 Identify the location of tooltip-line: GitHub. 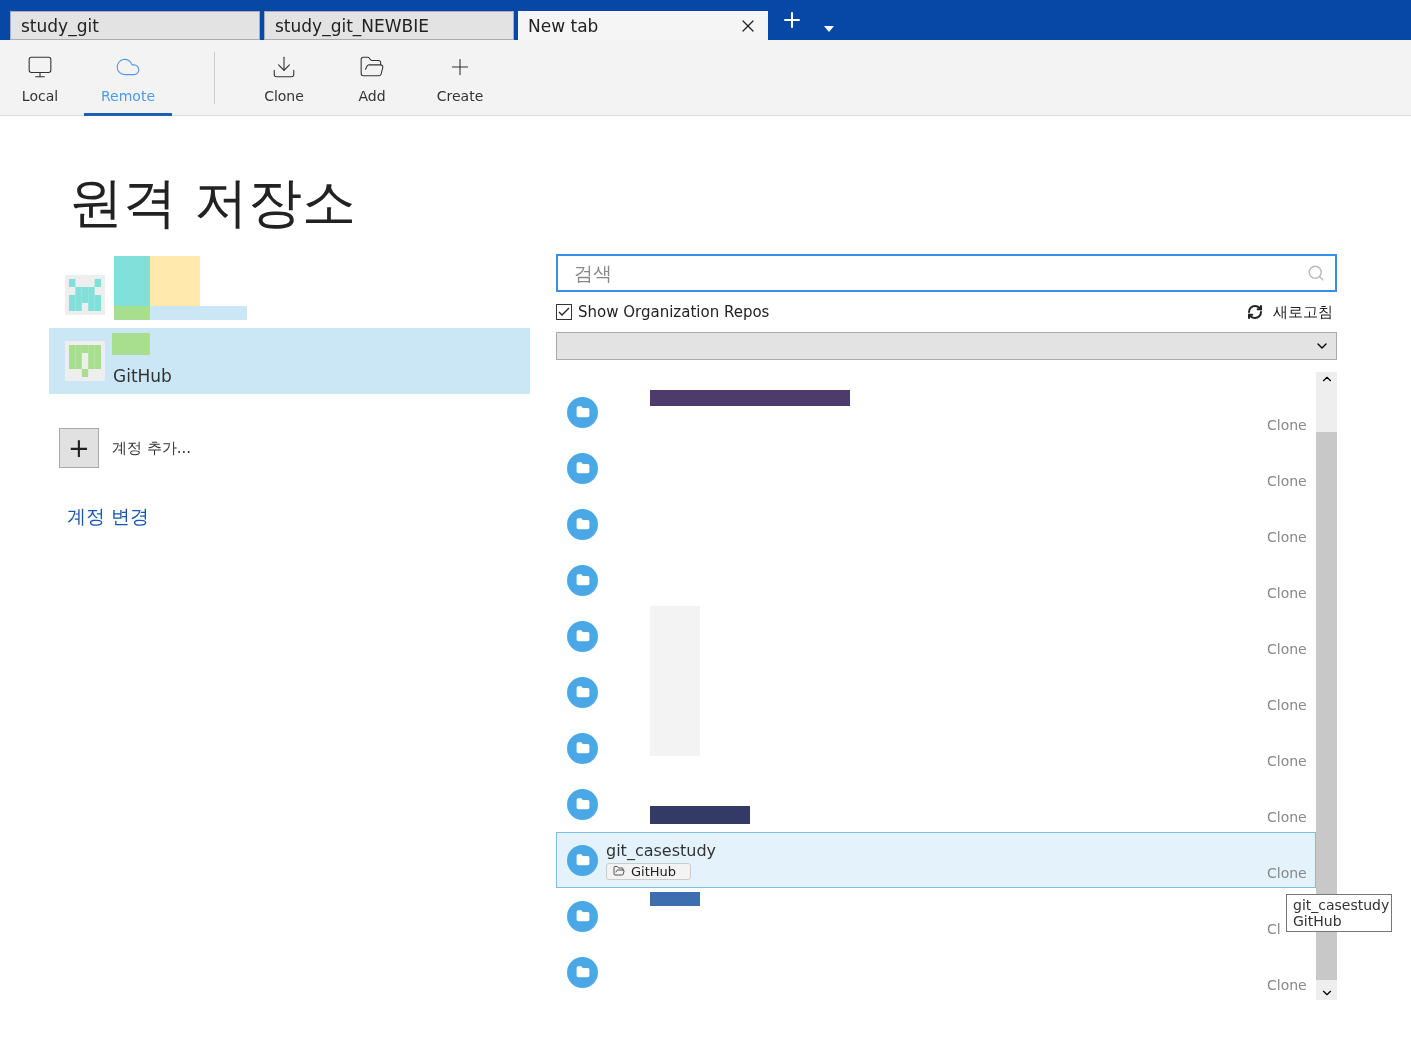
(1318, 921).